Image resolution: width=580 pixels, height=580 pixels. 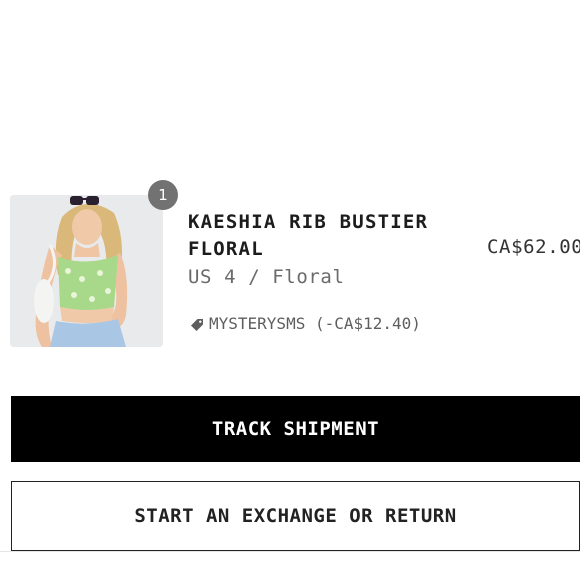 What do you see at coordinates (295, 516) in the screenshot?
I see `exchange-return-button: START AN EXCHANGE OR RETURN` at bounding box center [295, 516].